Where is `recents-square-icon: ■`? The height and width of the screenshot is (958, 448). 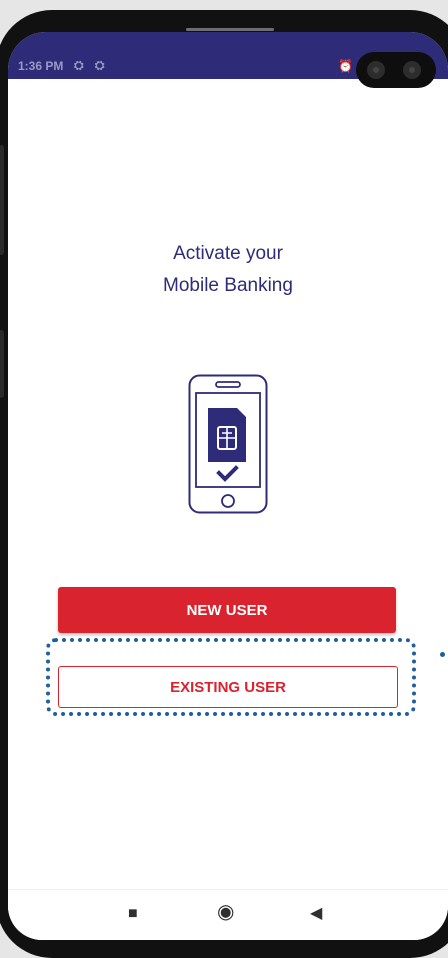
recents-square-icon: ■ is located at coordinates (133, 914).